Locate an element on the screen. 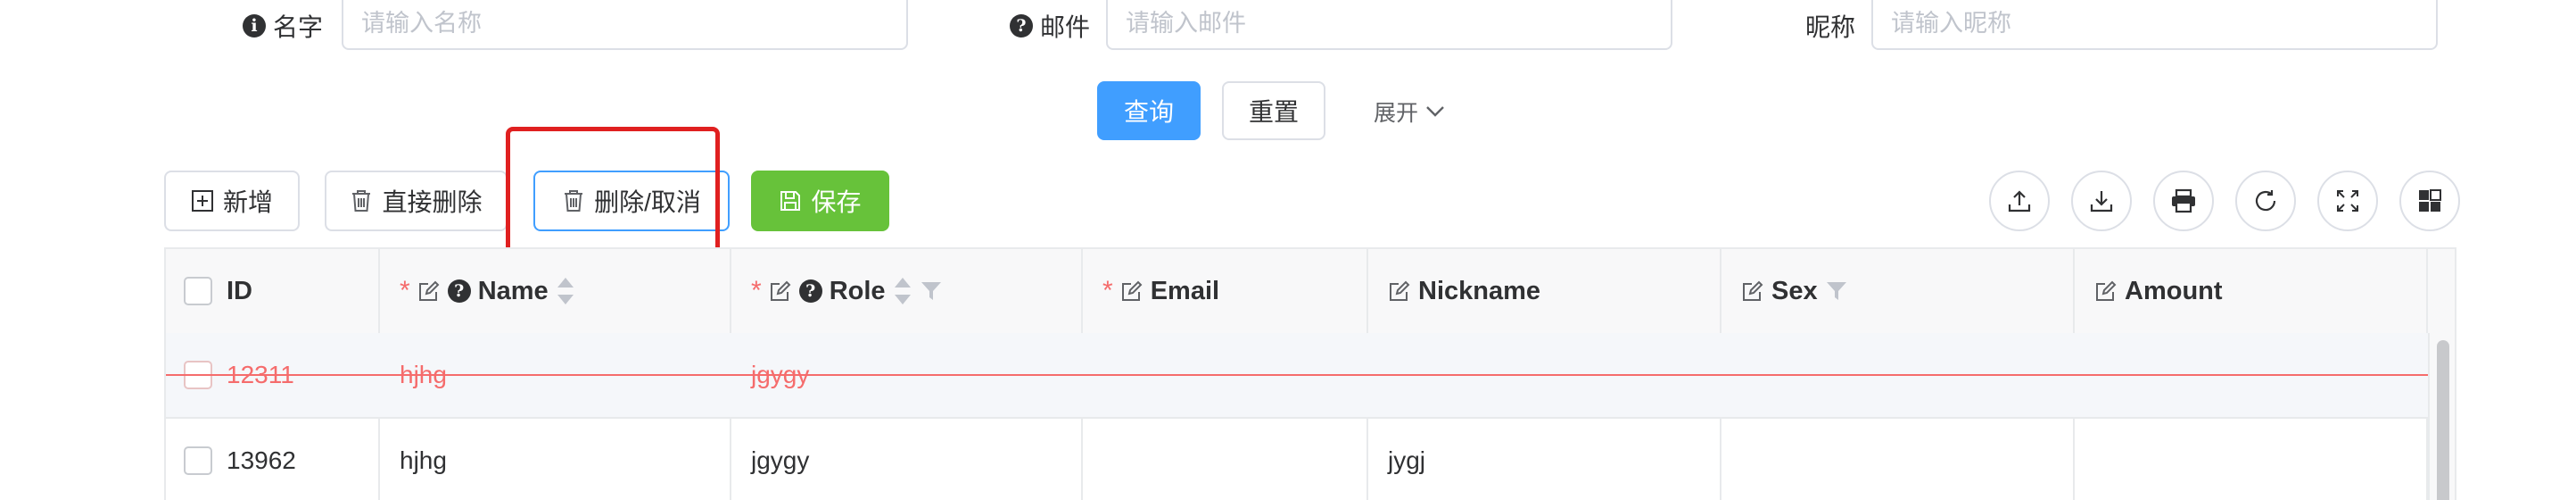 The image size is (2576, 500). refresh-icon is located at coordinates (2266, 201).